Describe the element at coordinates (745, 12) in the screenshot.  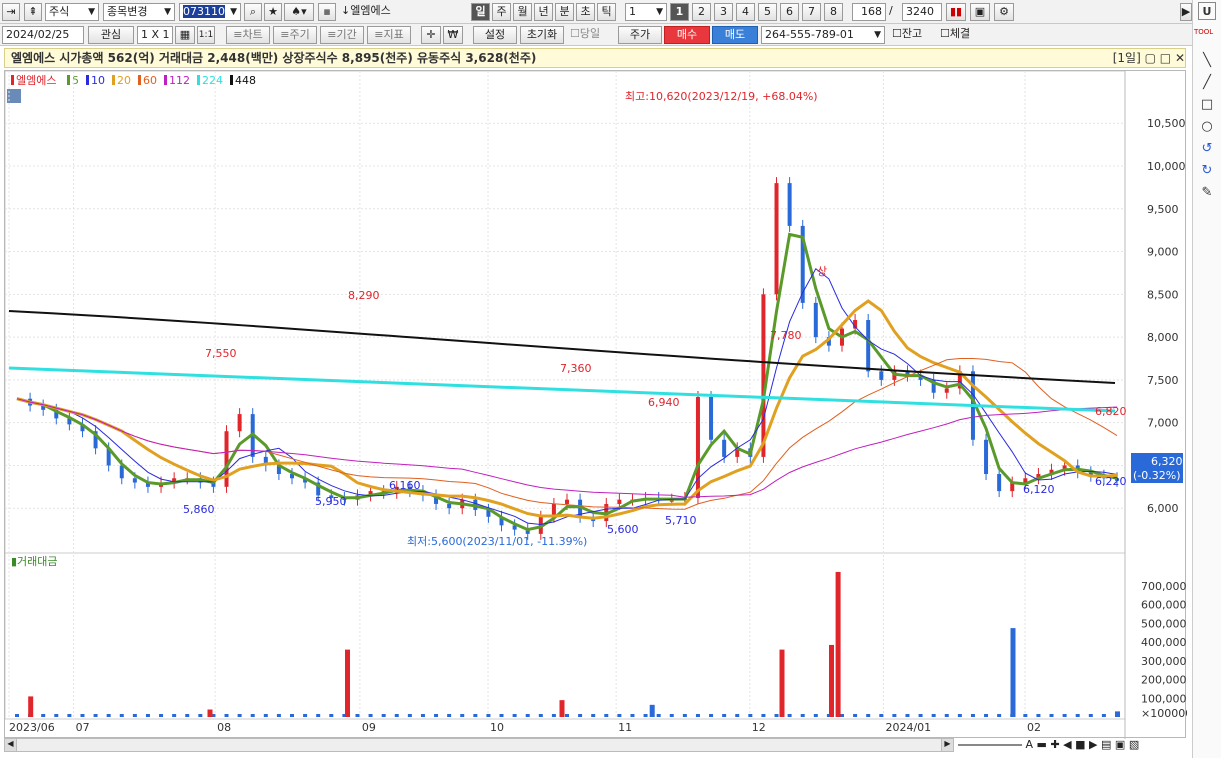
I see `number-tab-4: 4` at that location.